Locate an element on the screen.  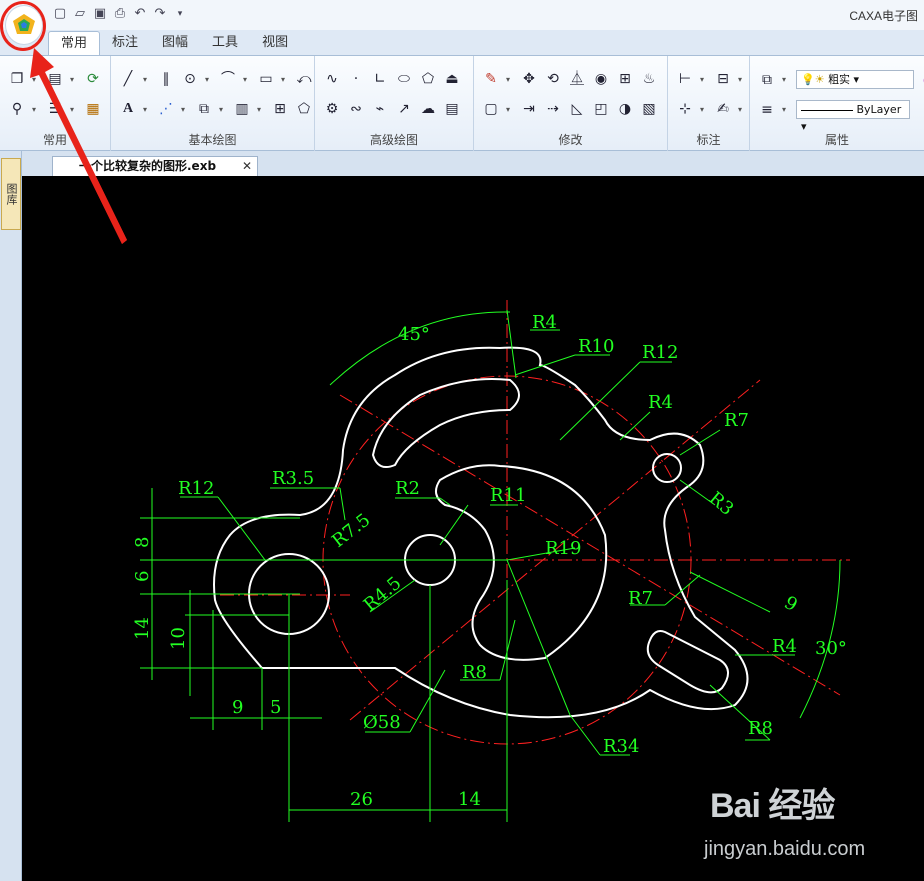
dim-r4-top: R4 is located at coordinates (544, 322).